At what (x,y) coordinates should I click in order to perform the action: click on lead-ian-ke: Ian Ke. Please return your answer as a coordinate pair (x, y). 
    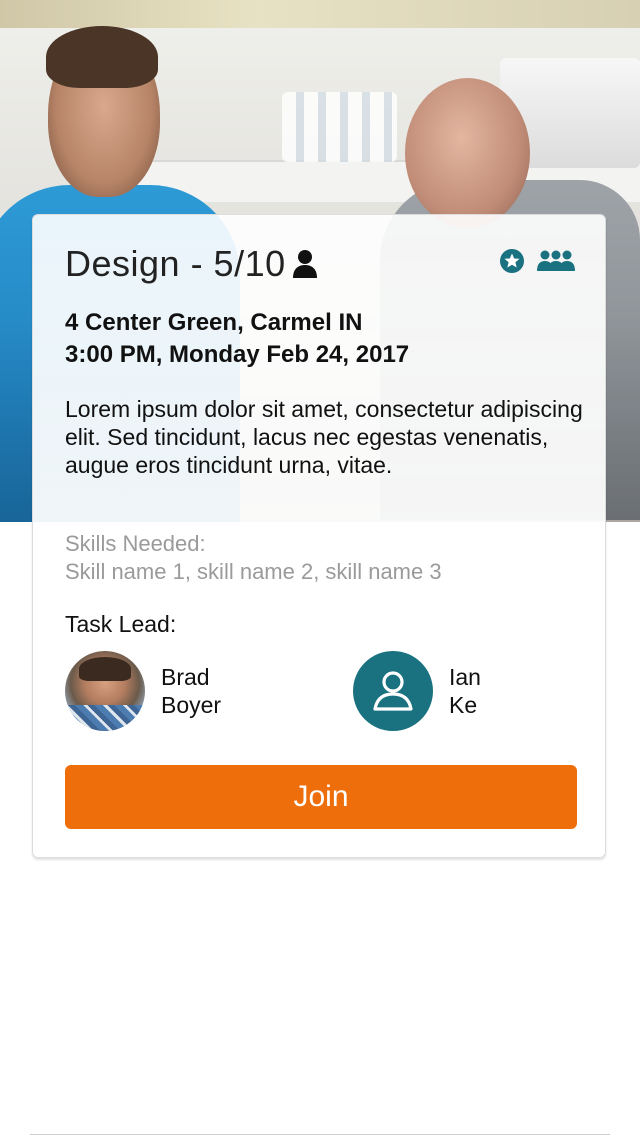
    Looking at the image, I should click on (417, 691).